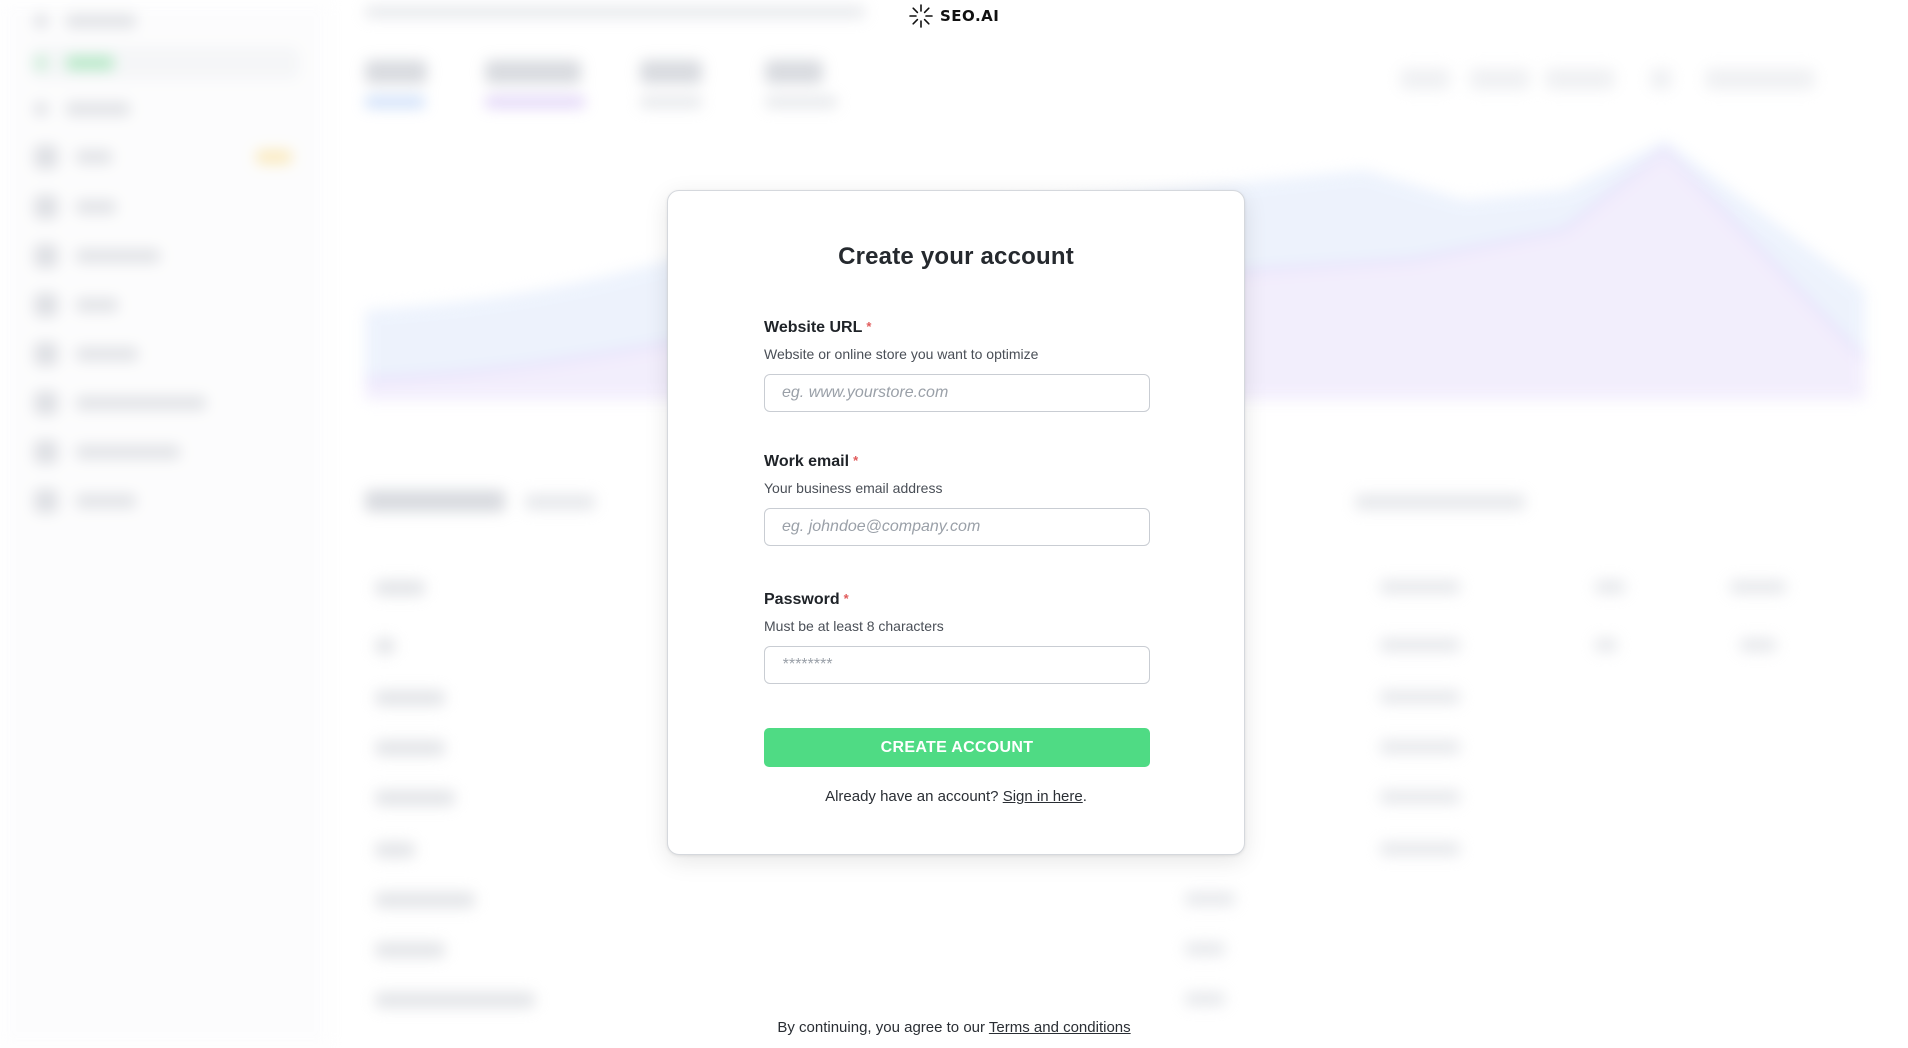  Describe the element at coordinates (1060, 1027) in the screenshot. I see `terms-link: Terms and conditions` at that location.